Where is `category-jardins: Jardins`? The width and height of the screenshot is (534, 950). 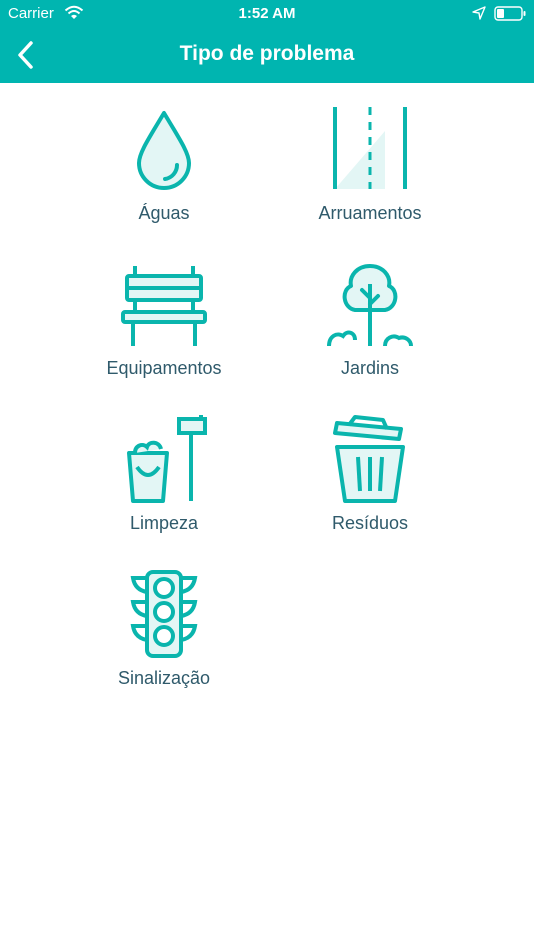 category-jardins: Jardins is located at coordinates (370, 313).